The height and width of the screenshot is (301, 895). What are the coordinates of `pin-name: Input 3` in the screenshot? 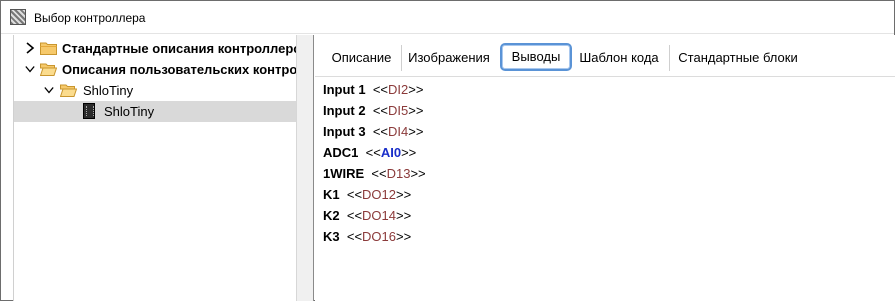 It's located at (344, 131).